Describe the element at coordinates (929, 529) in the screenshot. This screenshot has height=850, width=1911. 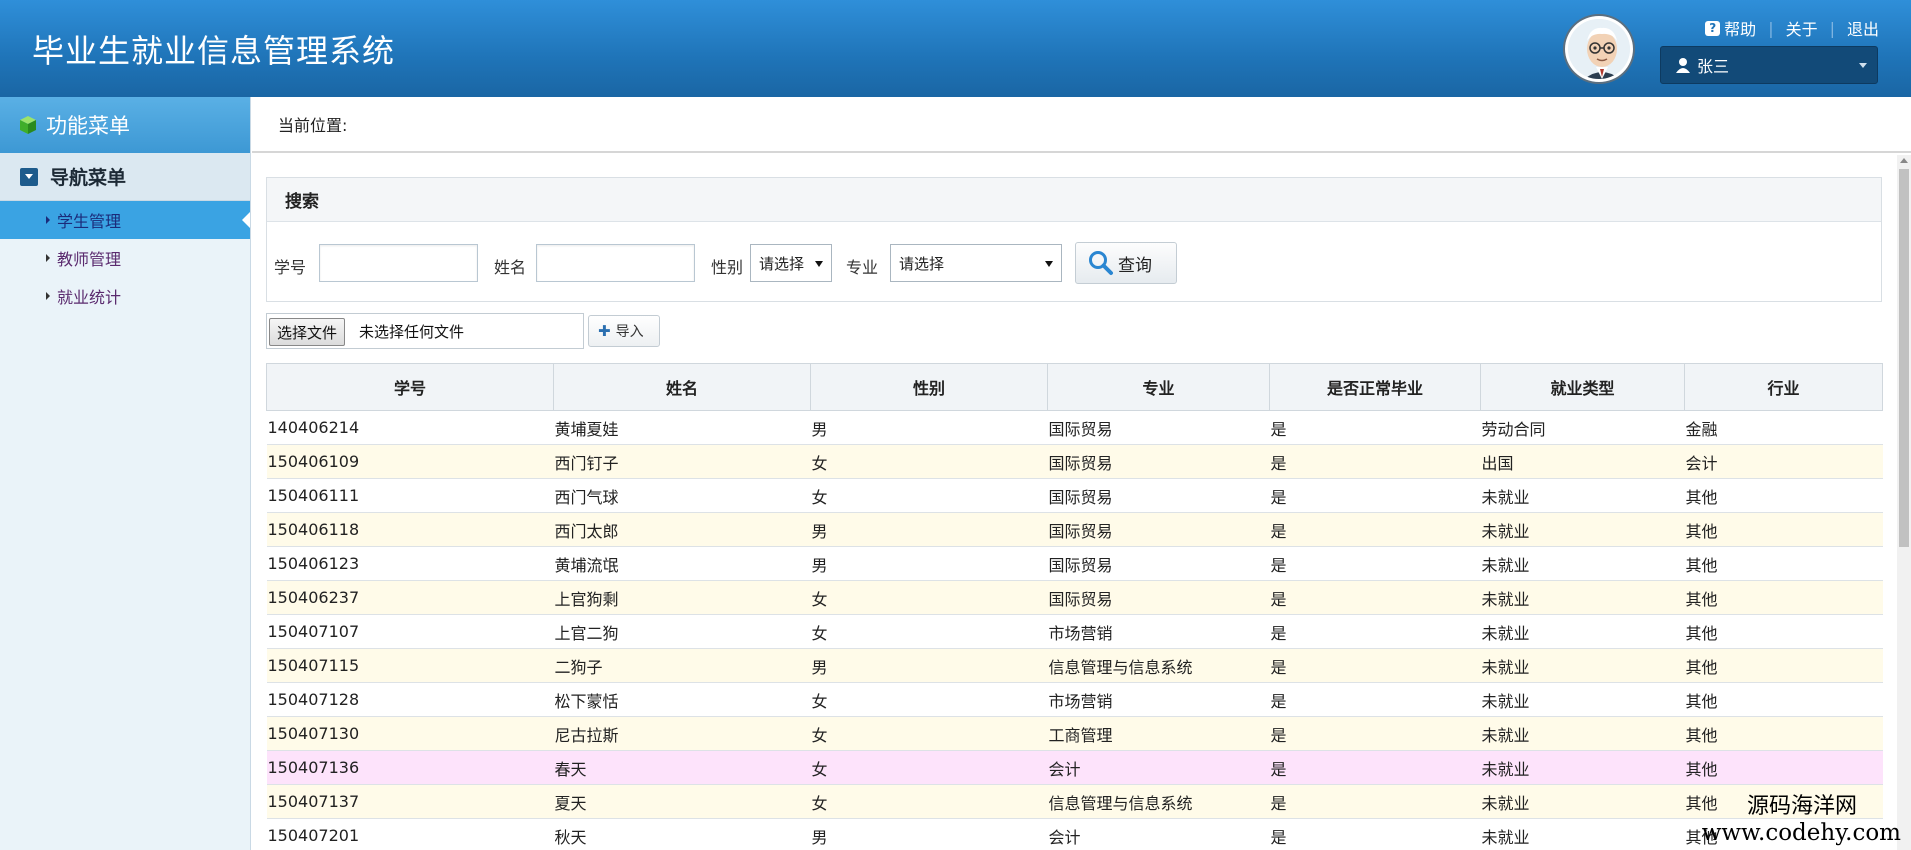
I see `cell-gender: 男` at that location.